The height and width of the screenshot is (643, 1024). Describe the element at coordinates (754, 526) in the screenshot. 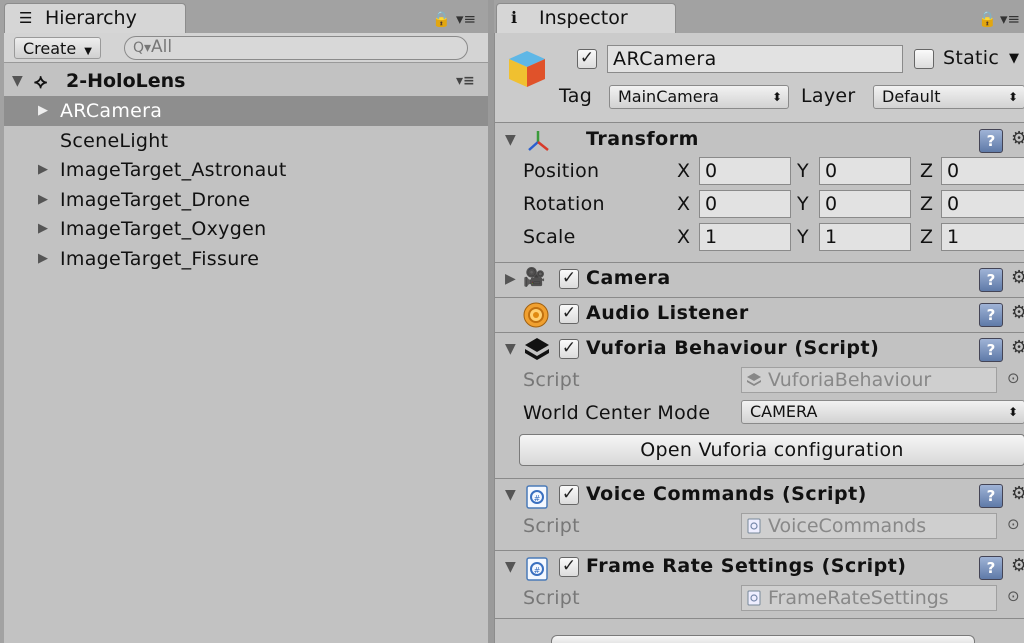

I see `csharp-script-small-icon` at that location.